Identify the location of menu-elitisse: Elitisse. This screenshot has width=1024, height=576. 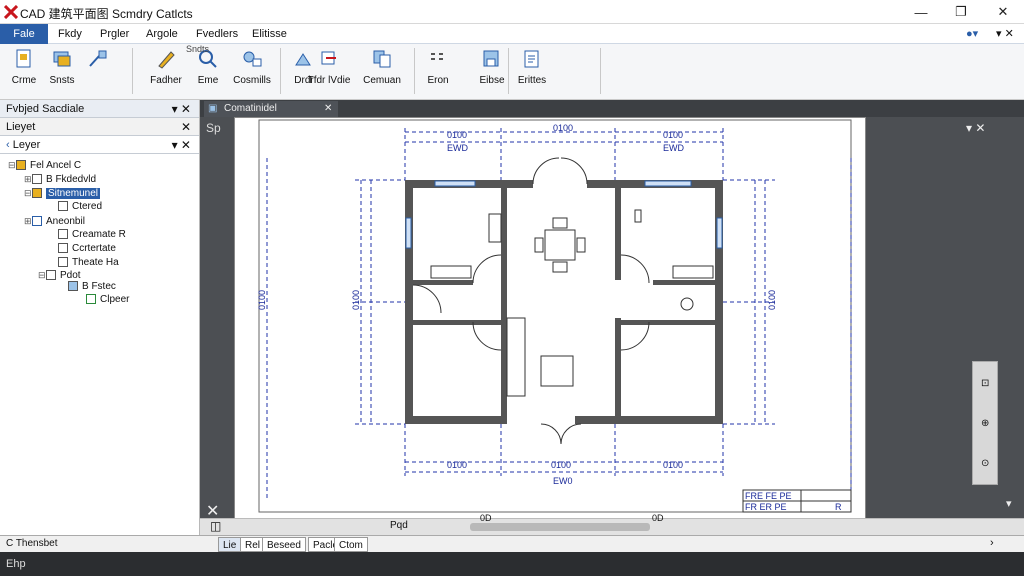
(269, 34).